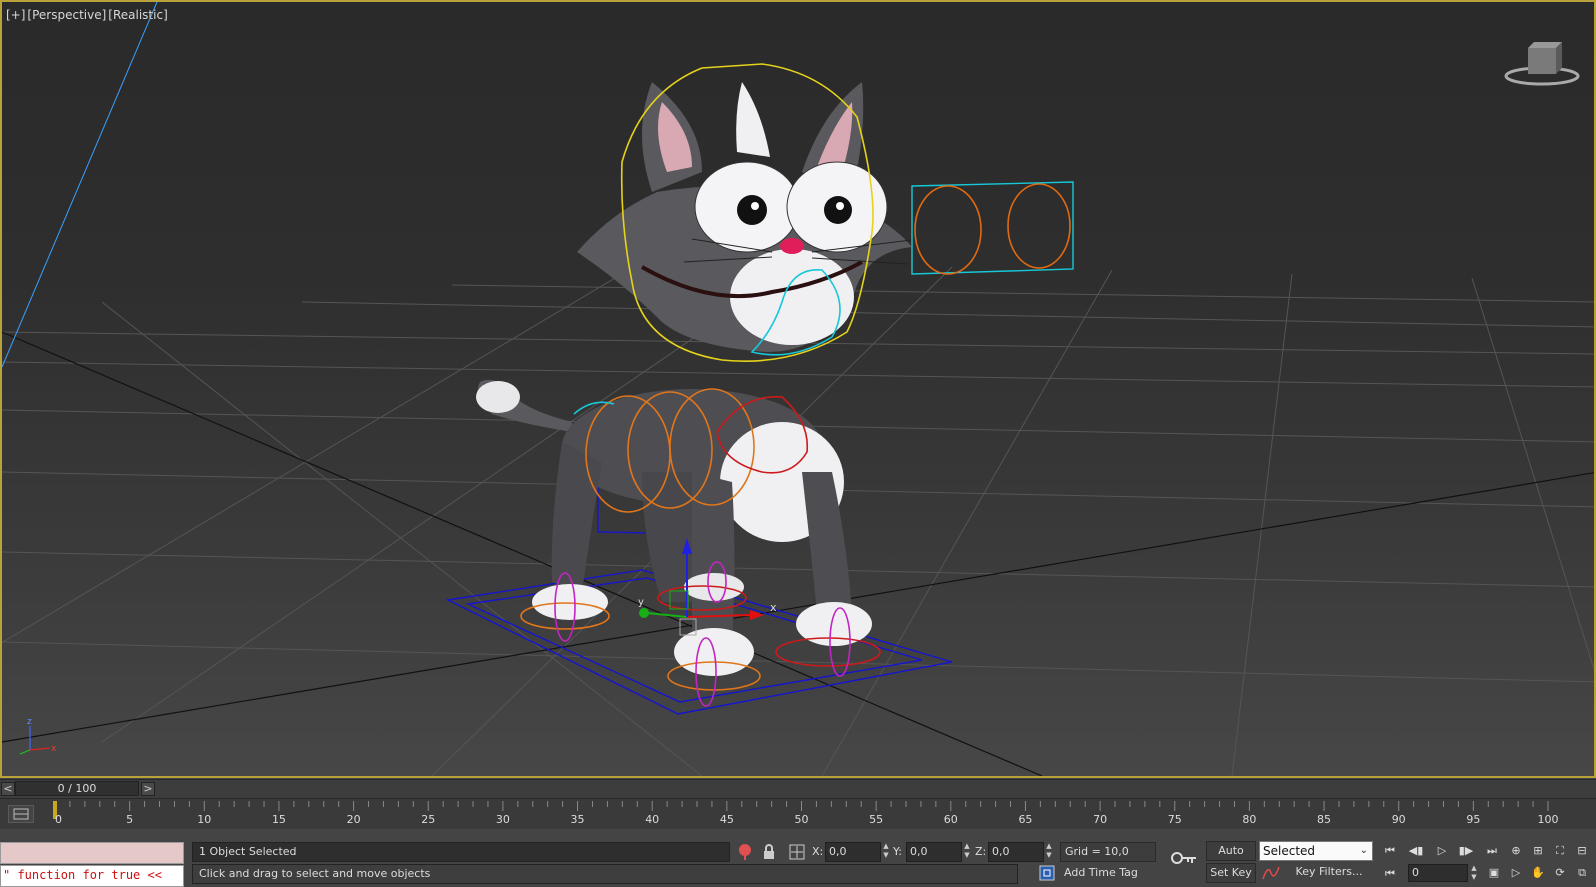 The image size is (1596, 887). Describe the element at coordinates (129, 819) in the screenshot. I see `ruler-label: 5` at that location.